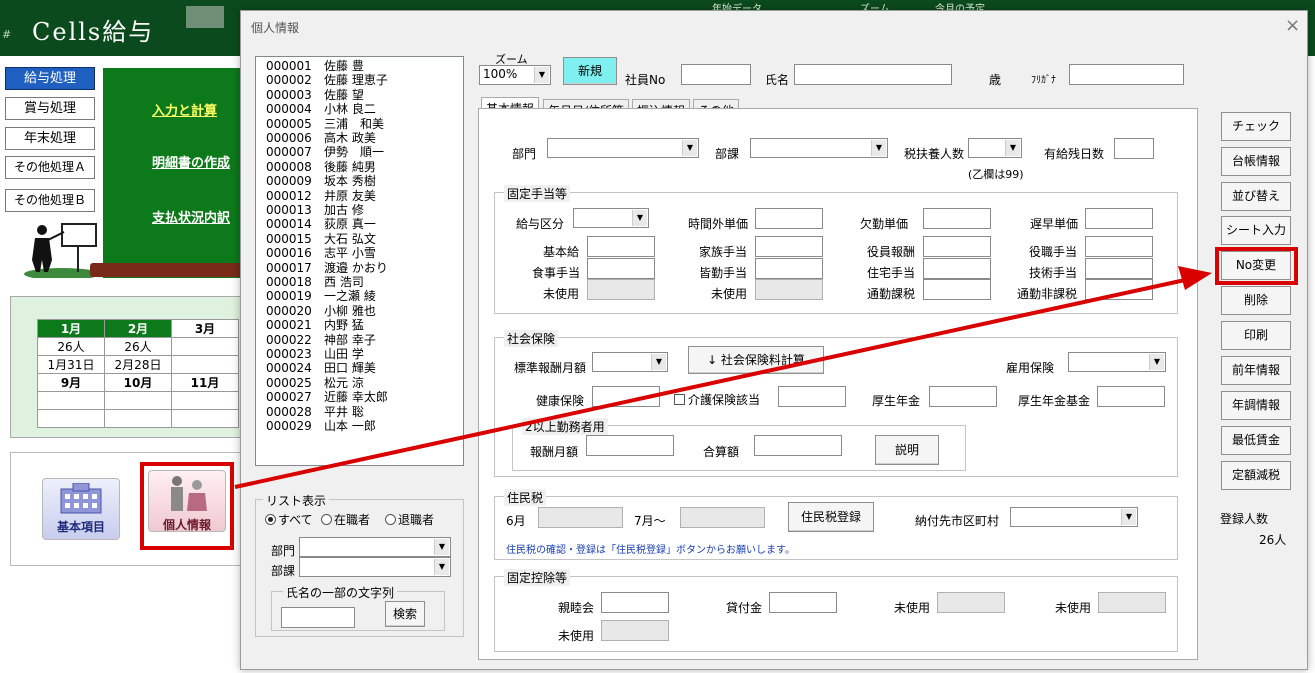  What do you see at coordinates (623, 148) in the screenshot?
I see `dept-select: ▼` at bounding box center [623, 148].